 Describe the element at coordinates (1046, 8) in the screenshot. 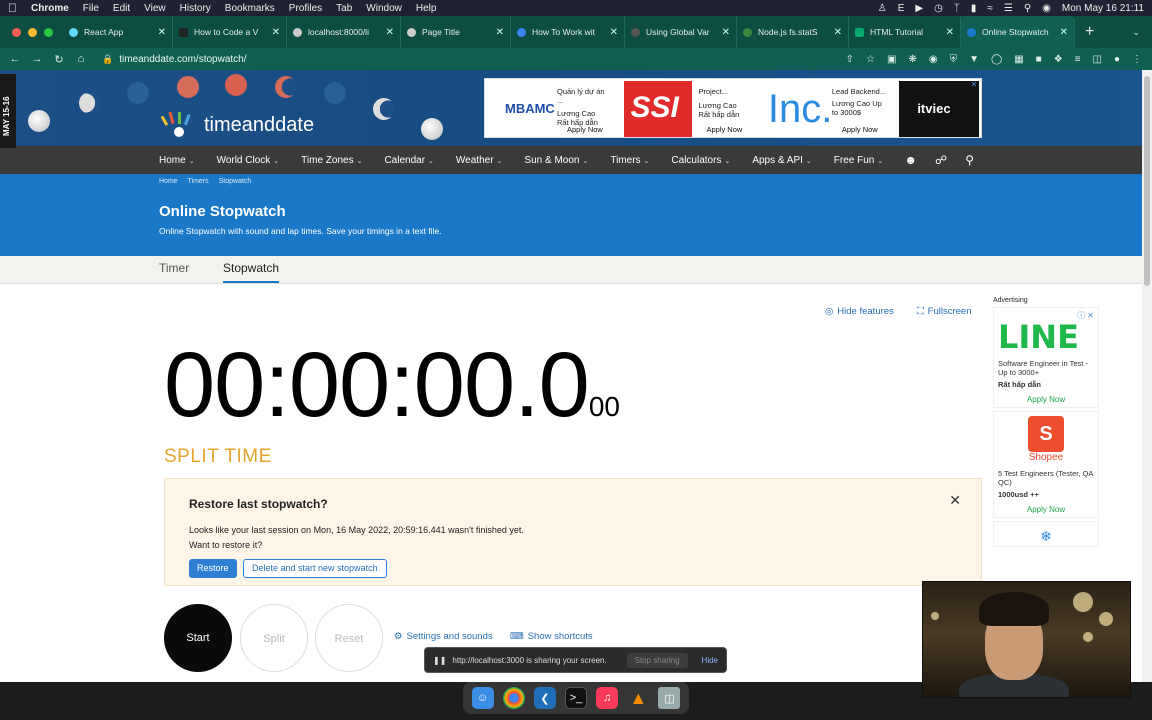

I see `siri-icon: ◉` at that location.